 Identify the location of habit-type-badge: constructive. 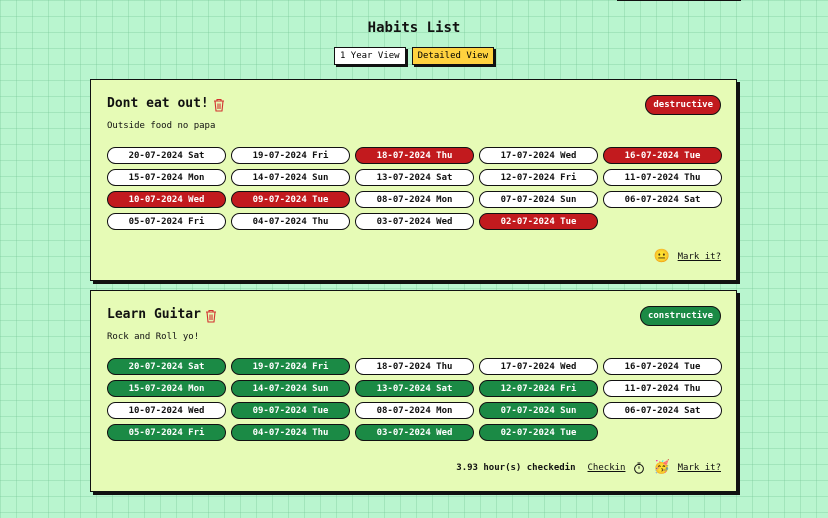
(680, 316).